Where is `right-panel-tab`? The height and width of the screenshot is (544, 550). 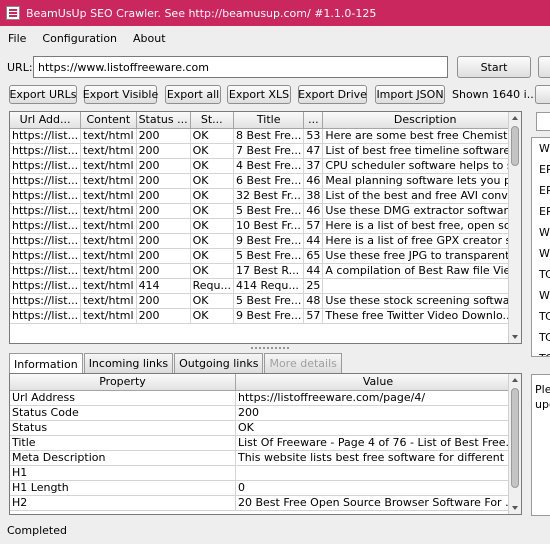
right-panel-tab is located at coordinates (543, 121).